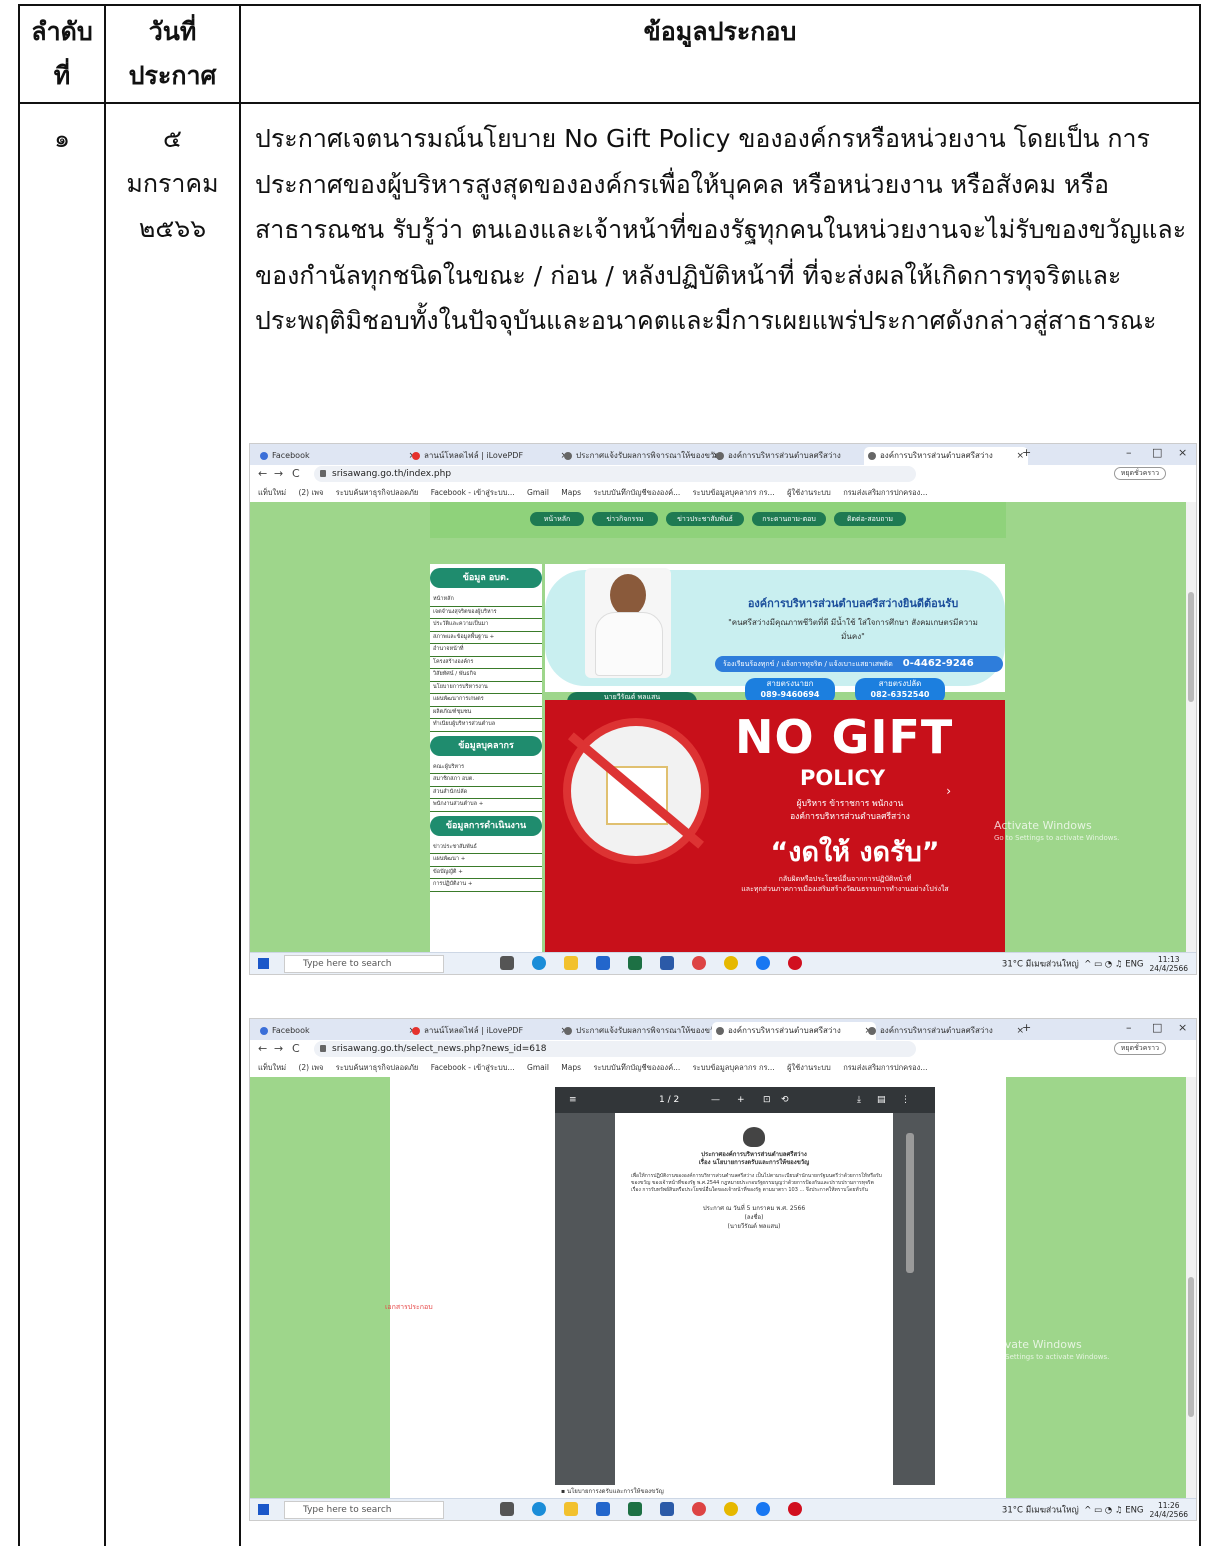 The height and width of the screenshot is (1546, 1205). Describe the element at coordinates (1040, 965) in the screenshot. I see `weather-text: 31°C มีเมฆส่วนใหญ่` at that location.